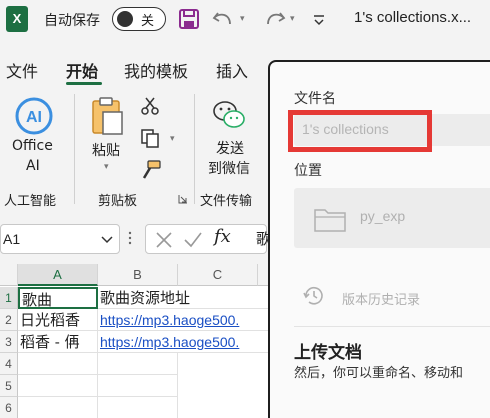  I want to click on location-picker: py_exp, so click(392, 218).